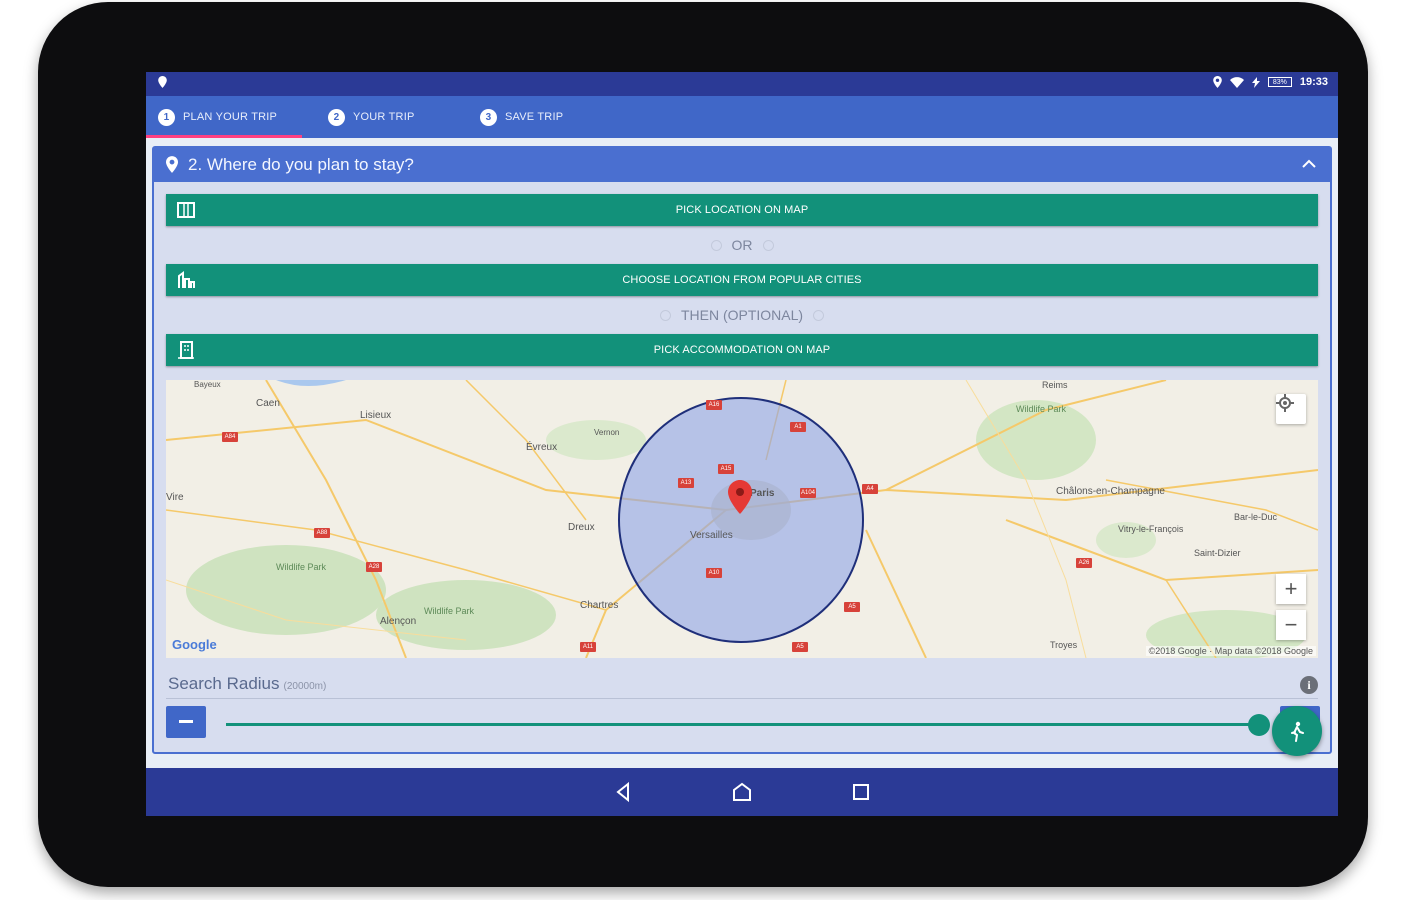  What do you see at coordinates (686, 483) in the screenshot?
I see `road-shield: A13` at bounding box center [686, 483].